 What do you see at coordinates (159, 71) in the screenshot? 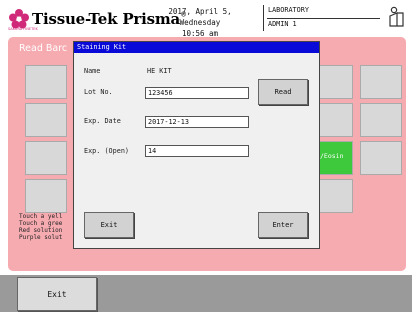
I see `name-value: HE KIT` at bounding box center [159, 71].